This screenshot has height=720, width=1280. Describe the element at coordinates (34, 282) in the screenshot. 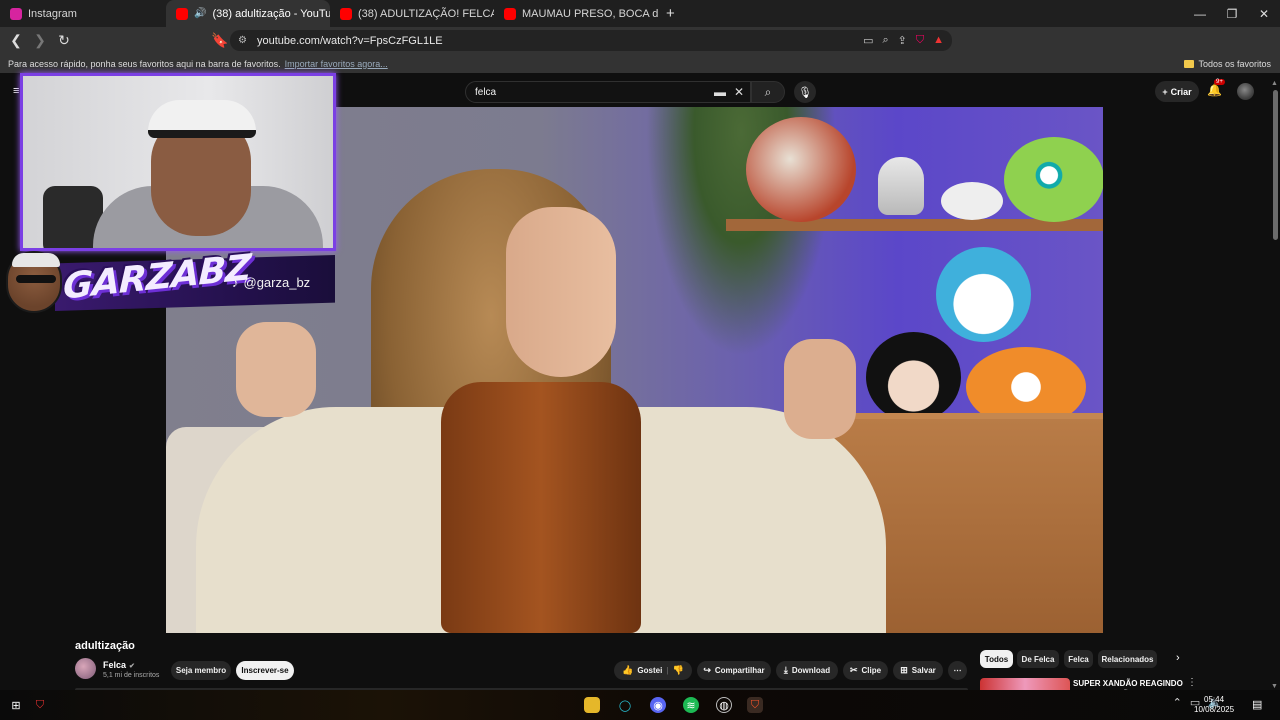

I see `streamer-avatar` at that location.